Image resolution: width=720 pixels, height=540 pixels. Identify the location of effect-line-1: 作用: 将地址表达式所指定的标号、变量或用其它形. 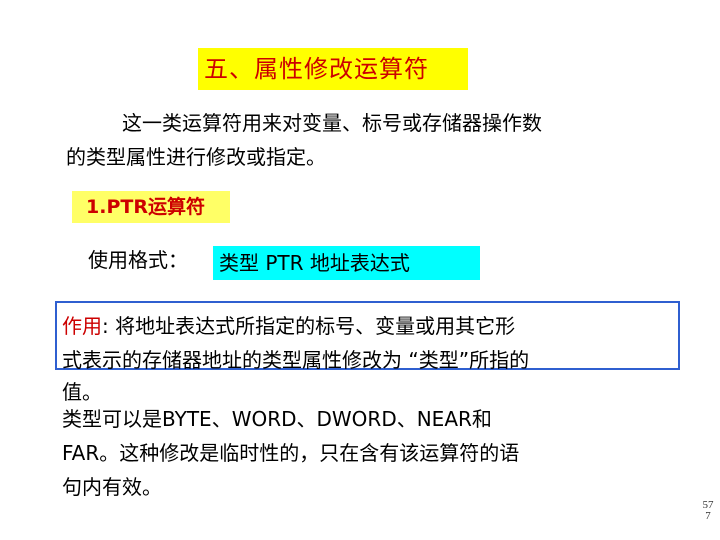
(288, 326).